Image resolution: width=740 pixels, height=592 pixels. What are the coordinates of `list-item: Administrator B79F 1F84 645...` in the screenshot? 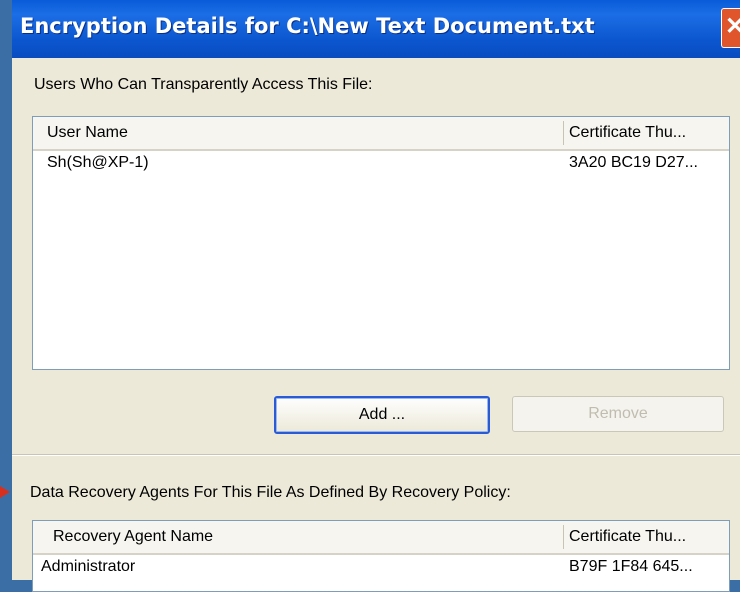 It's located at (381, 568).